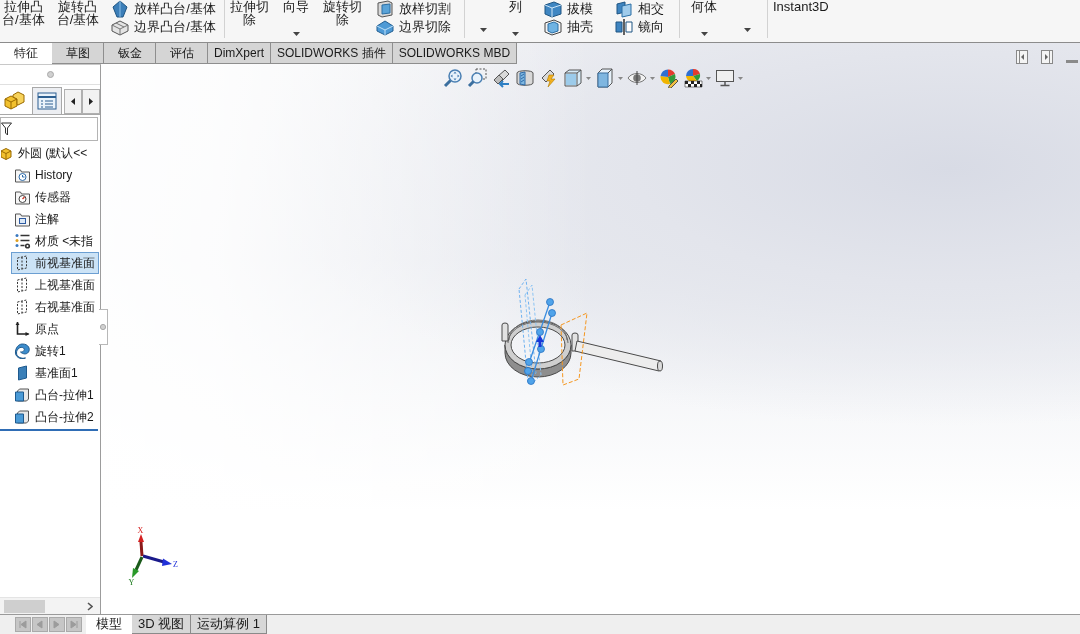  I want to click on list-icon, so click(47, 101).